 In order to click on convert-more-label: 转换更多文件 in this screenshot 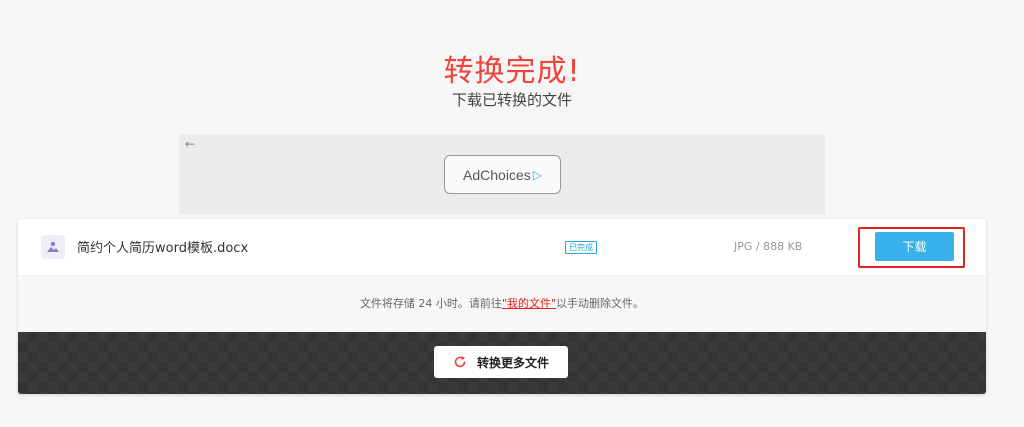, I will do `click(512, 362)`.